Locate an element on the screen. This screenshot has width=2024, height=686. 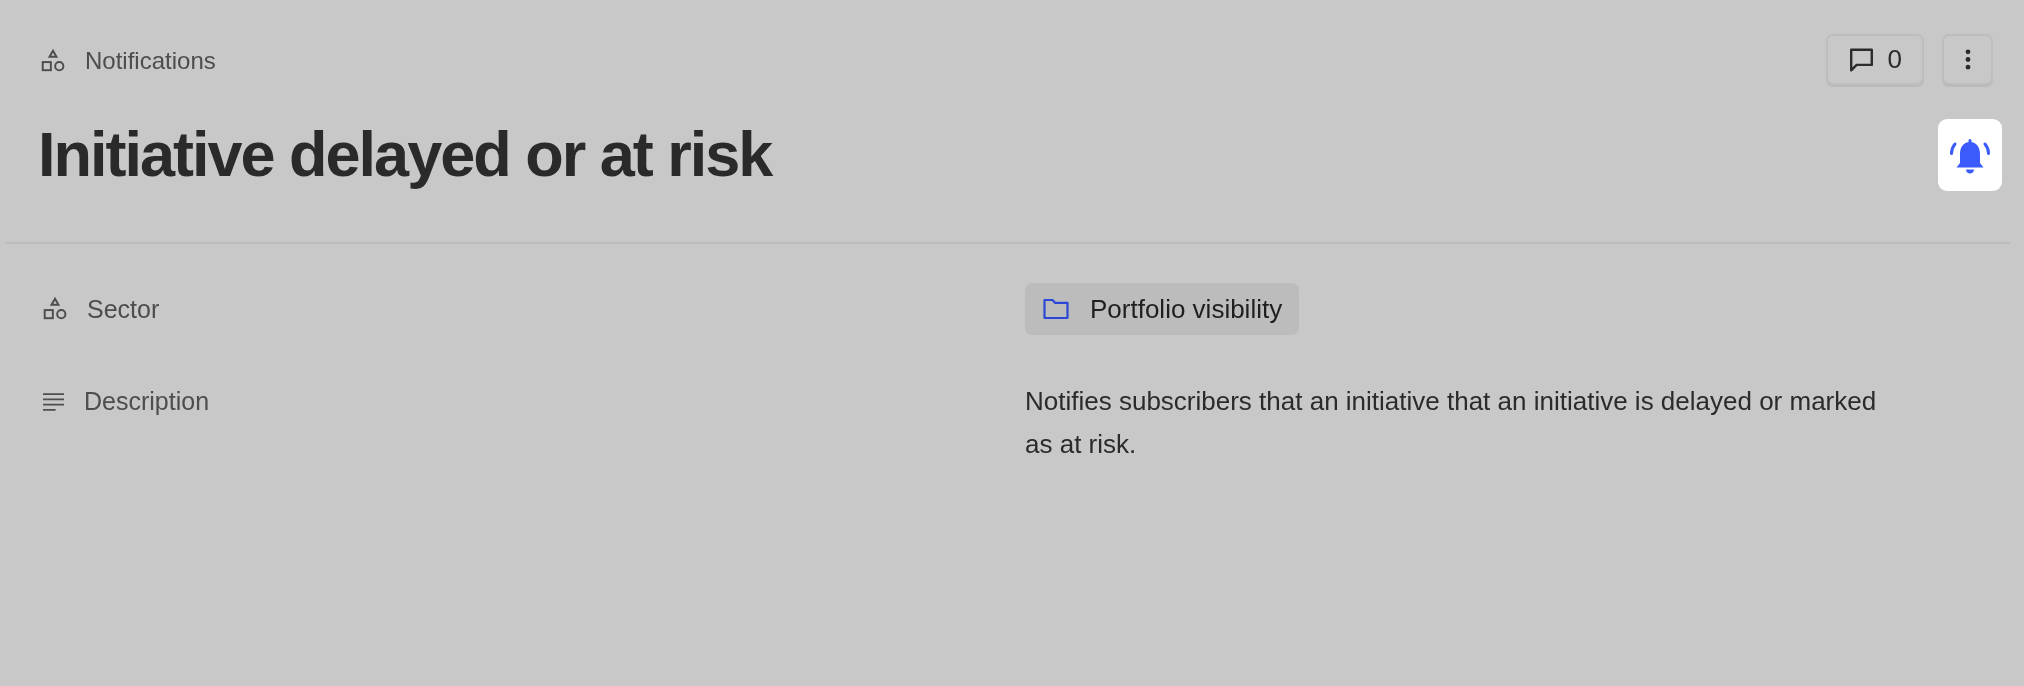
more-options-button is located at coordinates (1967, 59).